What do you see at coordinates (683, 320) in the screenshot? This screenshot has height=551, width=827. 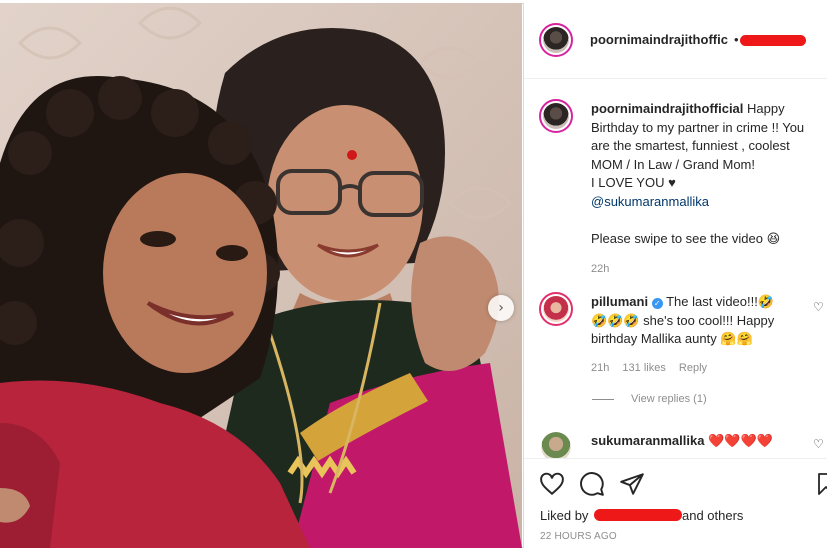 I see `comment-text: 🤣🤣🤣 she's too cool!!! Happy` at bounding box center [683, 320].